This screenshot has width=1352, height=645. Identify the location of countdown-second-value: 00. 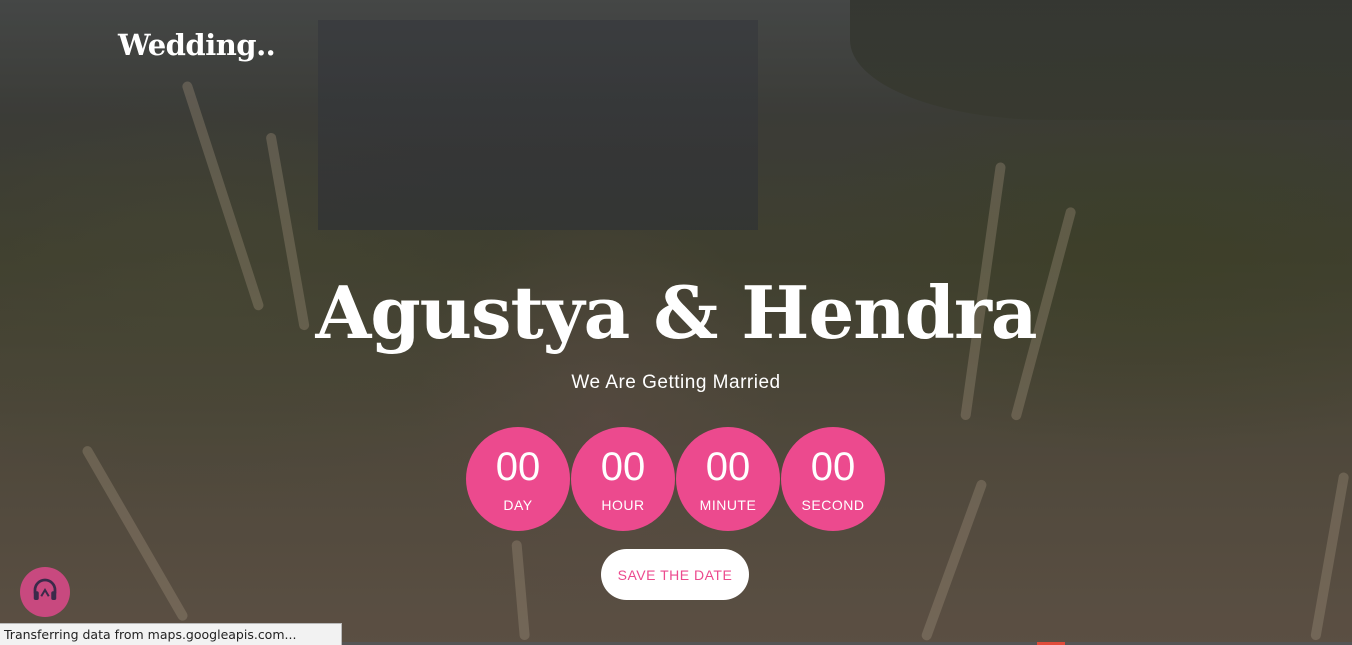
(833, 467).